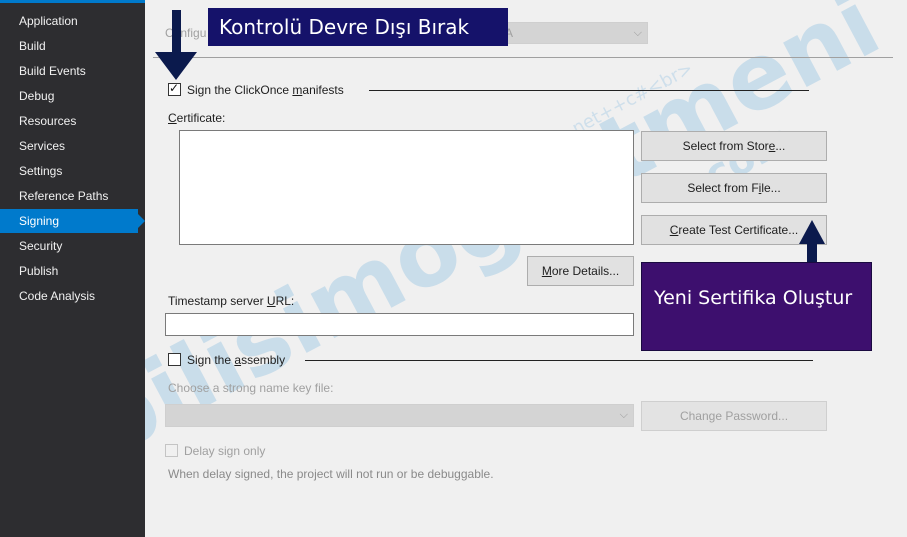 This screenshot has width=907, height=537. Describe the element at coordinates (574, 33) in the screenshot. I see `configuration-combo: A ⌵` at that location.